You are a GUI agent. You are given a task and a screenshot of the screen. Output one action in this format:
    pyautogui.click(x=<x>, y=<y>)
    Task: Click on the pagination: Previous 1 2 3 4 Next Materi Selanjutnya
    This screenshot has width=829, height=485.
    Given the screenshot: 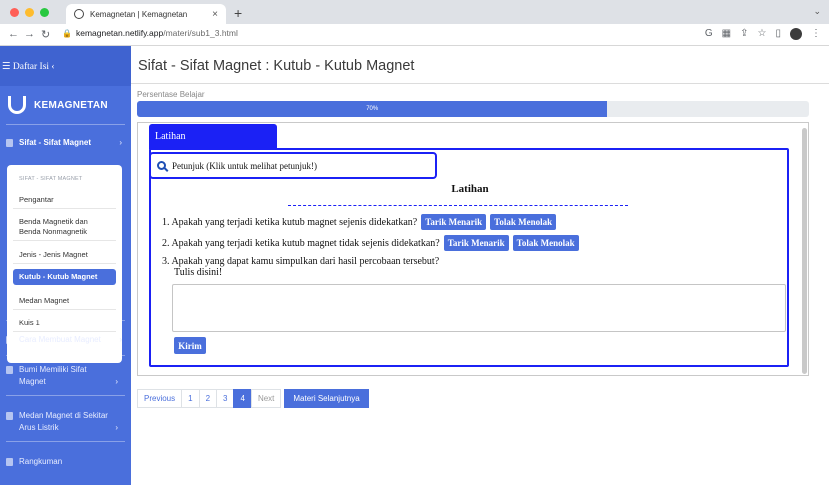 What is the action you would take?
    pyautogui.click(x=253, y=398)
    